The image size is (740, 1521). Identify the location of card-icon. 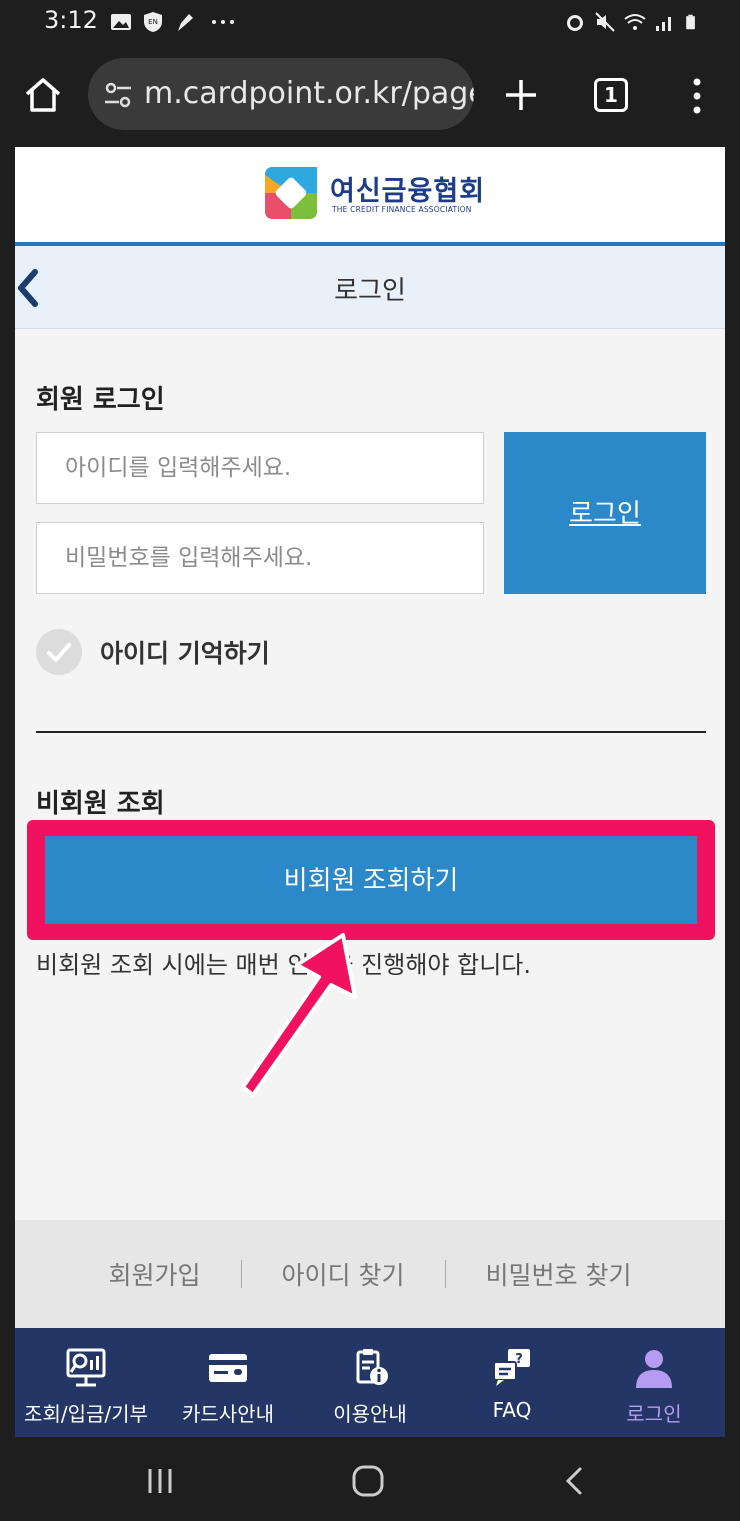
(228, 1368).